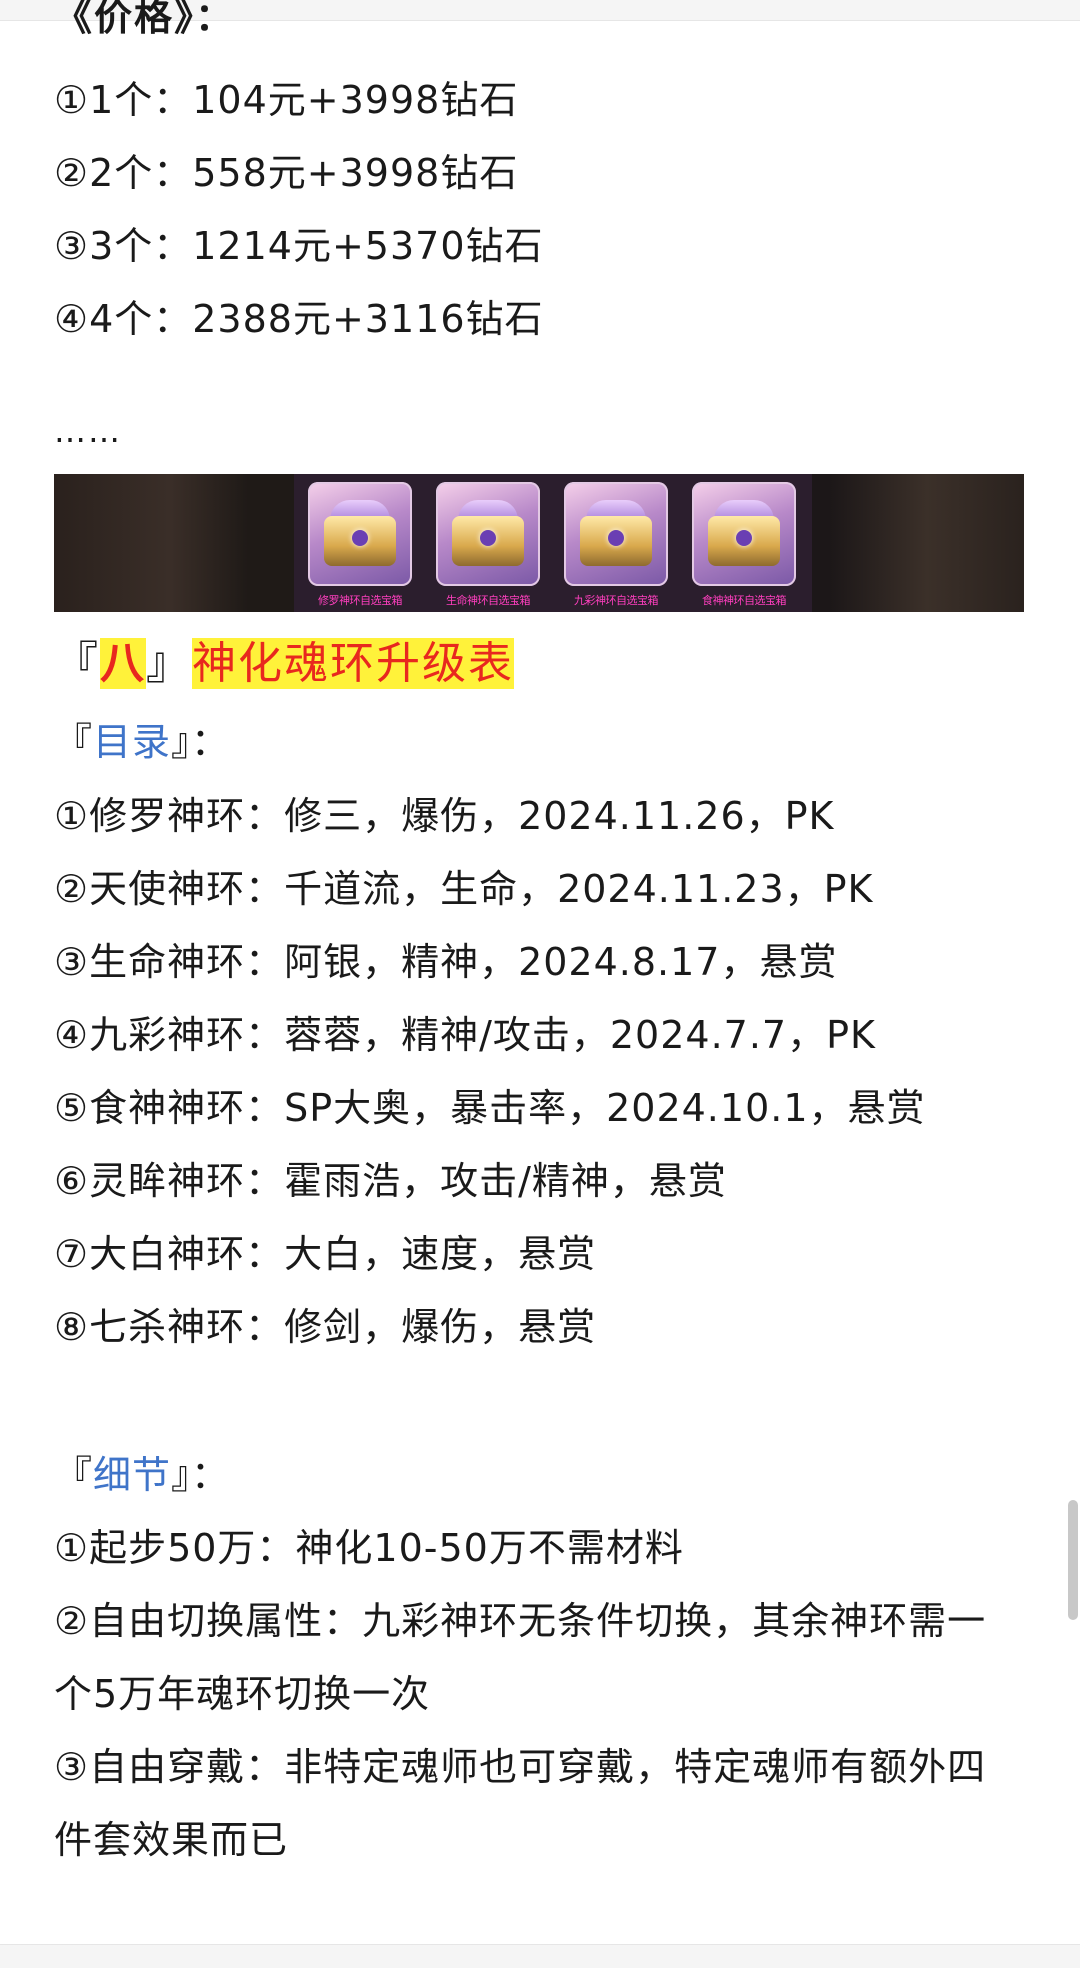 This screenshot has height=1968, width=1080. Describe the element at coordinates (488, 600) in the screenshot. I see `chest-label: 生命神环自选宝箱` at that location.